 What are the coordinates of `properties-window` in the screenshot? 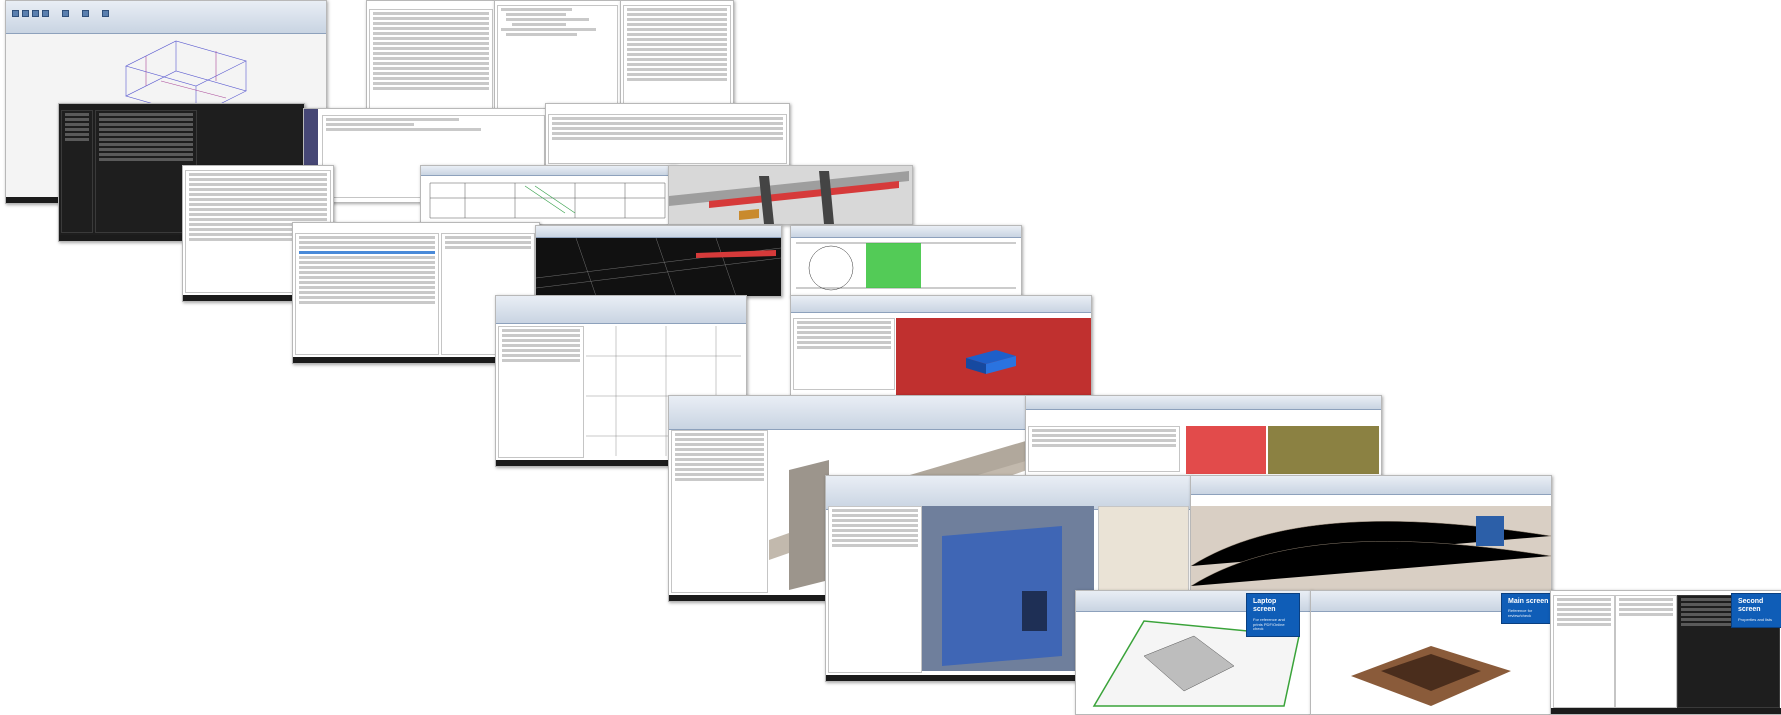 It's located at (431, 56).